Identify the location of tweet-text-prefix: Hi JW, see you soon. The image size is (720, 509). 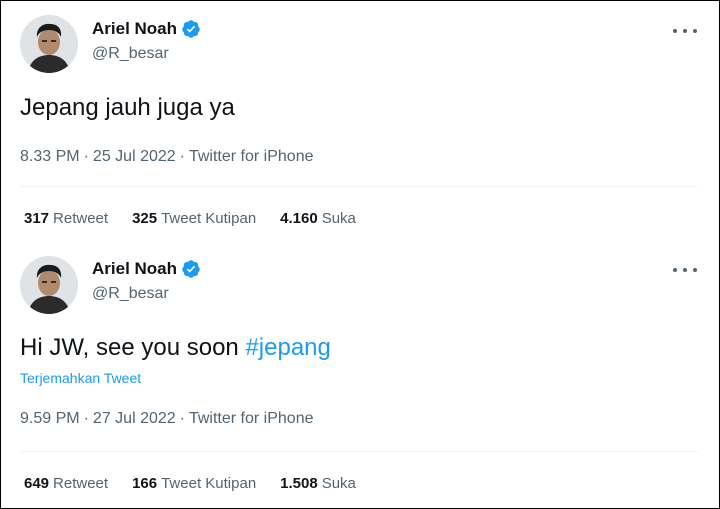
(133, 347).